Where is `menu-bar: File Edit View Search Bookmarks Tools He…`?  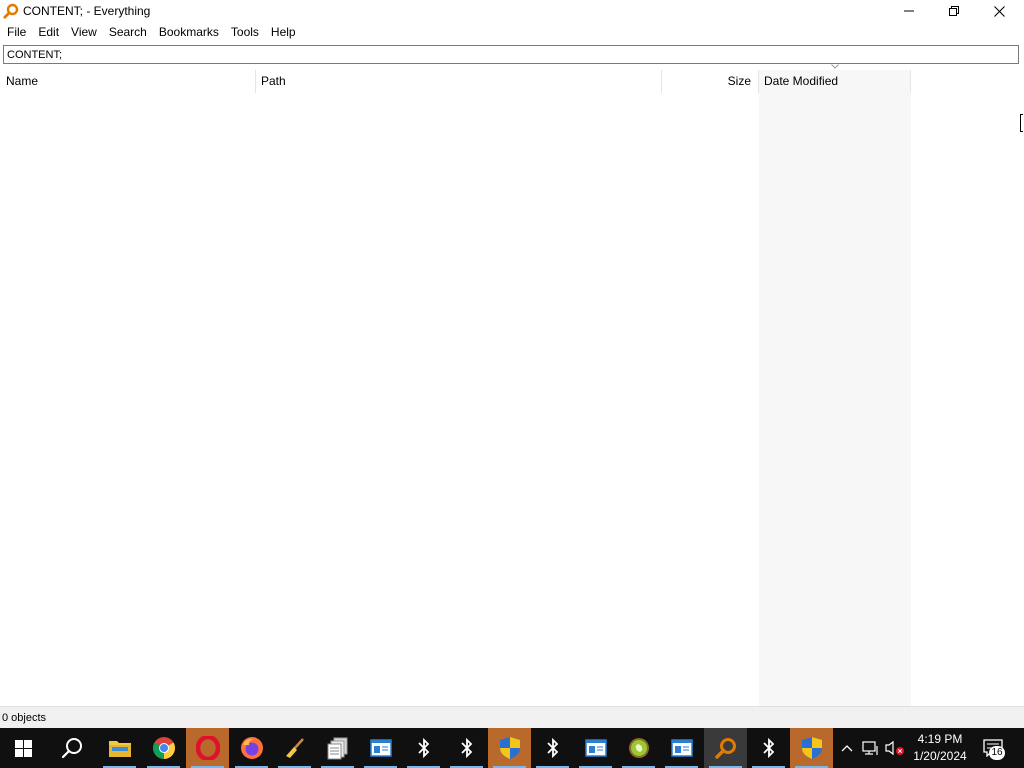
menu-bar: File Edit View Search Bookmarks Tools He… is located at coordinates (512, 32).